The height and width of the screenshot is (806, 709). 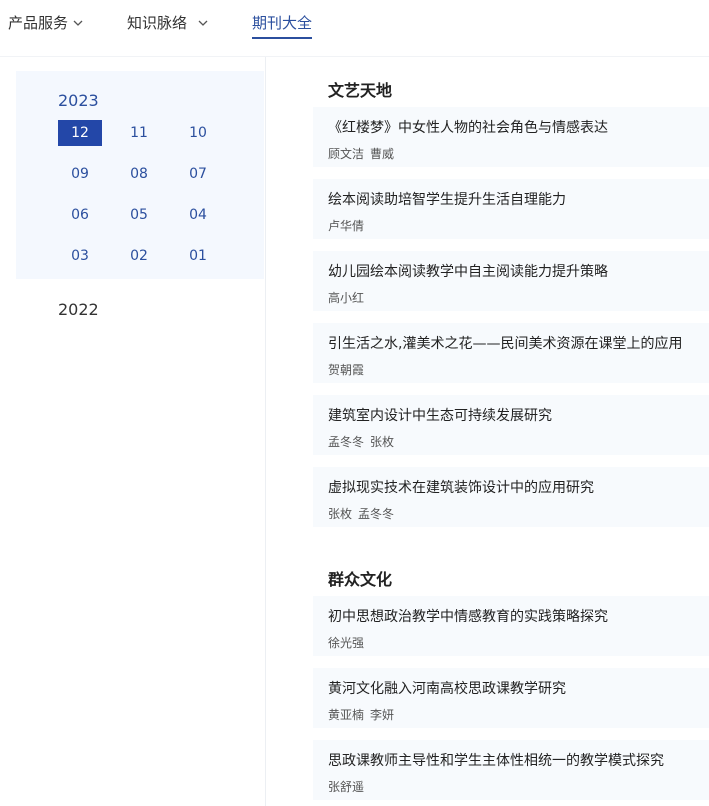 I want to click on author-name: 张舒遥, so click(x=346, y=787).